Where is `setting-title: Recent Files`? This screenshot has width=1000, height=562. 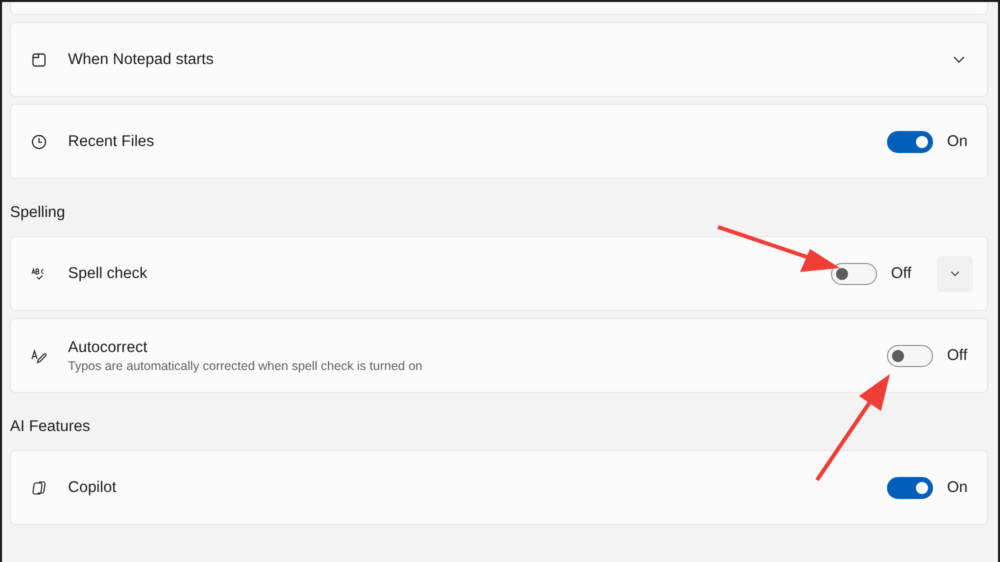 setting-title: Recent Files is located at coordinates (112, 141).